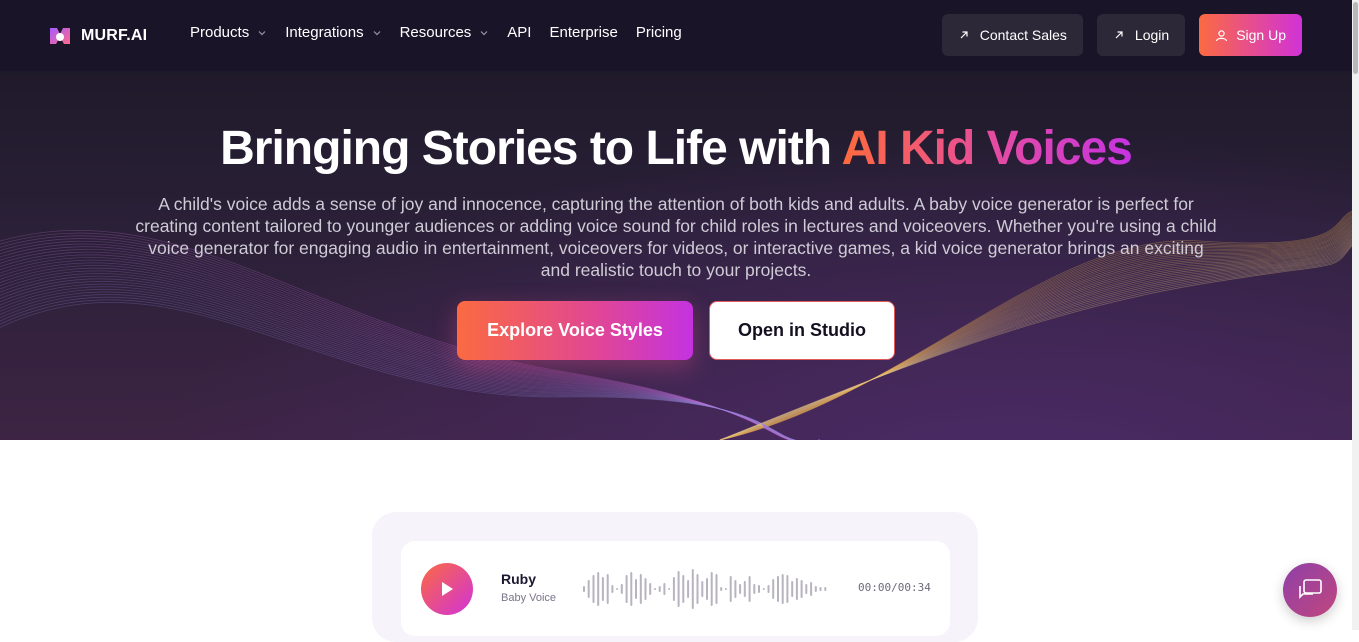  I want to click on nav-label: Integrations, so click(324, 32).